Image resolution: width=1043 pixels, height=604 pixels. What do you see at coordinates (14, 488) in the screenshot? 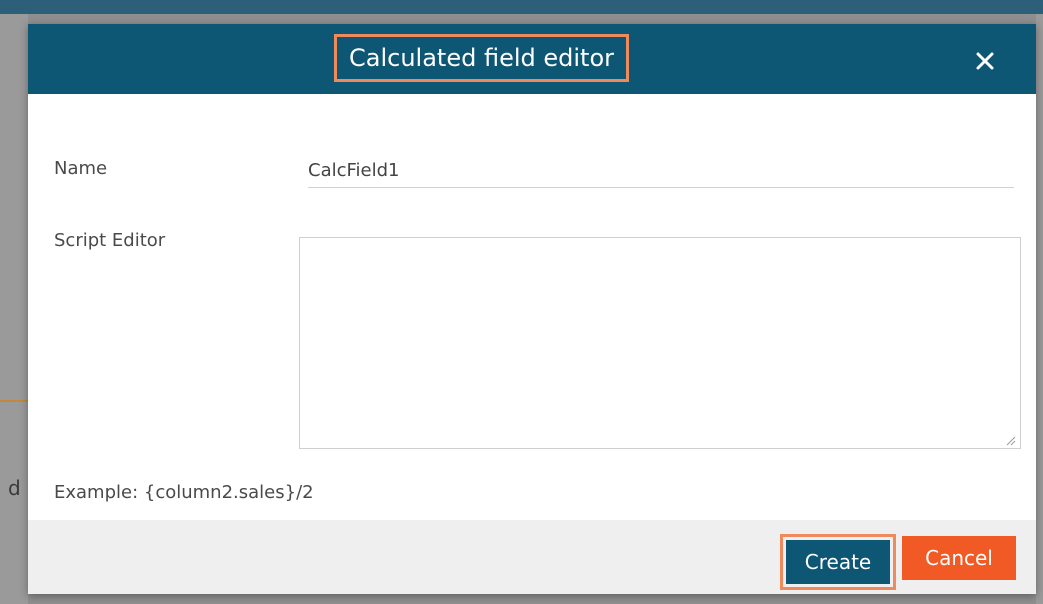
I see `background-partial-text: d` at bounding box center [14, 488].